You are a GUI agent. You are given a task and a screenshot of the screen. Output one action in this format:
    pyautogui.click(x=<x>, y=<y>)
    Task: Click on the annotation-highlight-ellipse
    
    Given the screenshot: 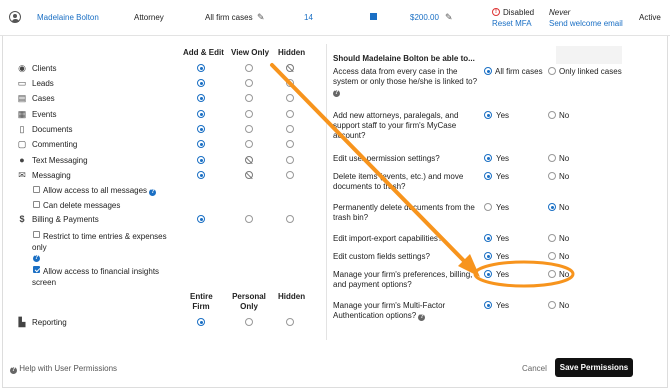 What is the action you would take?
    pyautogui.click(x=524, y=274)
    